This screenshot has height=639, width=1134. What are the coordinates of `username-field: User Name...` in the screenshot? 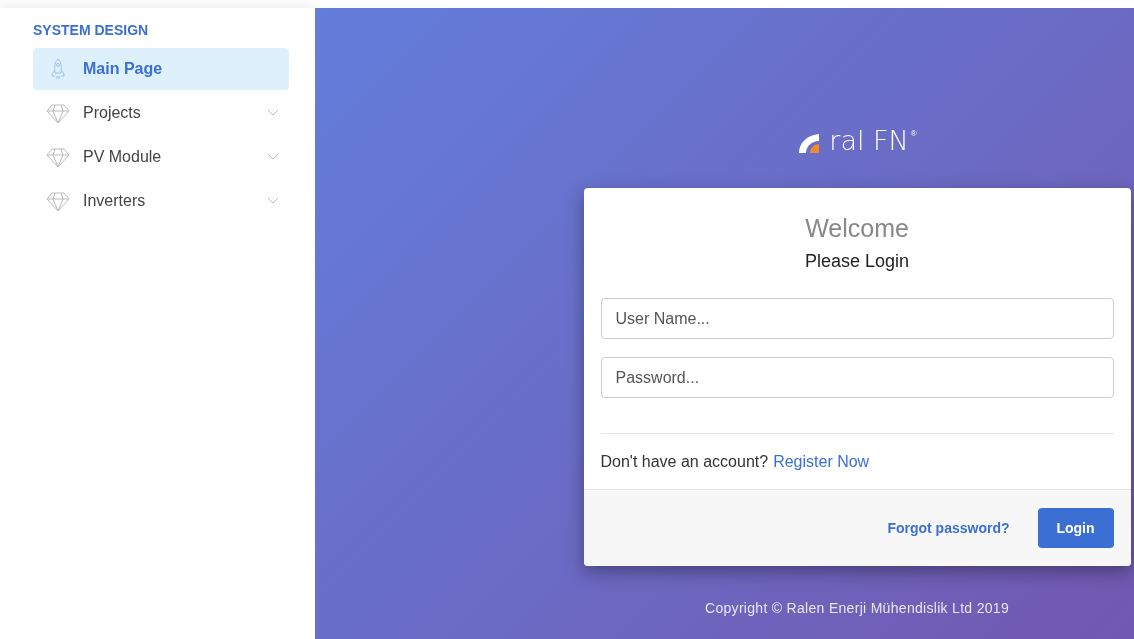 It's located at (857, 318).